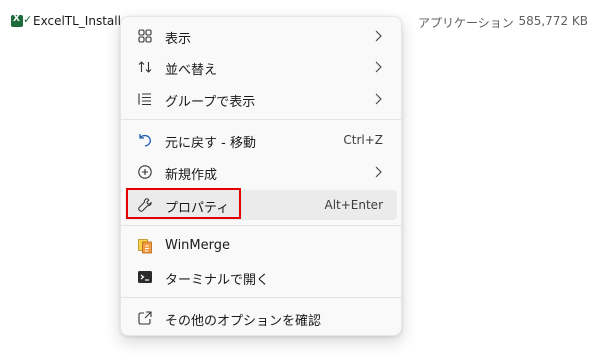  What do you see at coordinates (210, 102) in the screenshot?
I see `menu-item-label: グループで表示` at bounding box center [210, 102].